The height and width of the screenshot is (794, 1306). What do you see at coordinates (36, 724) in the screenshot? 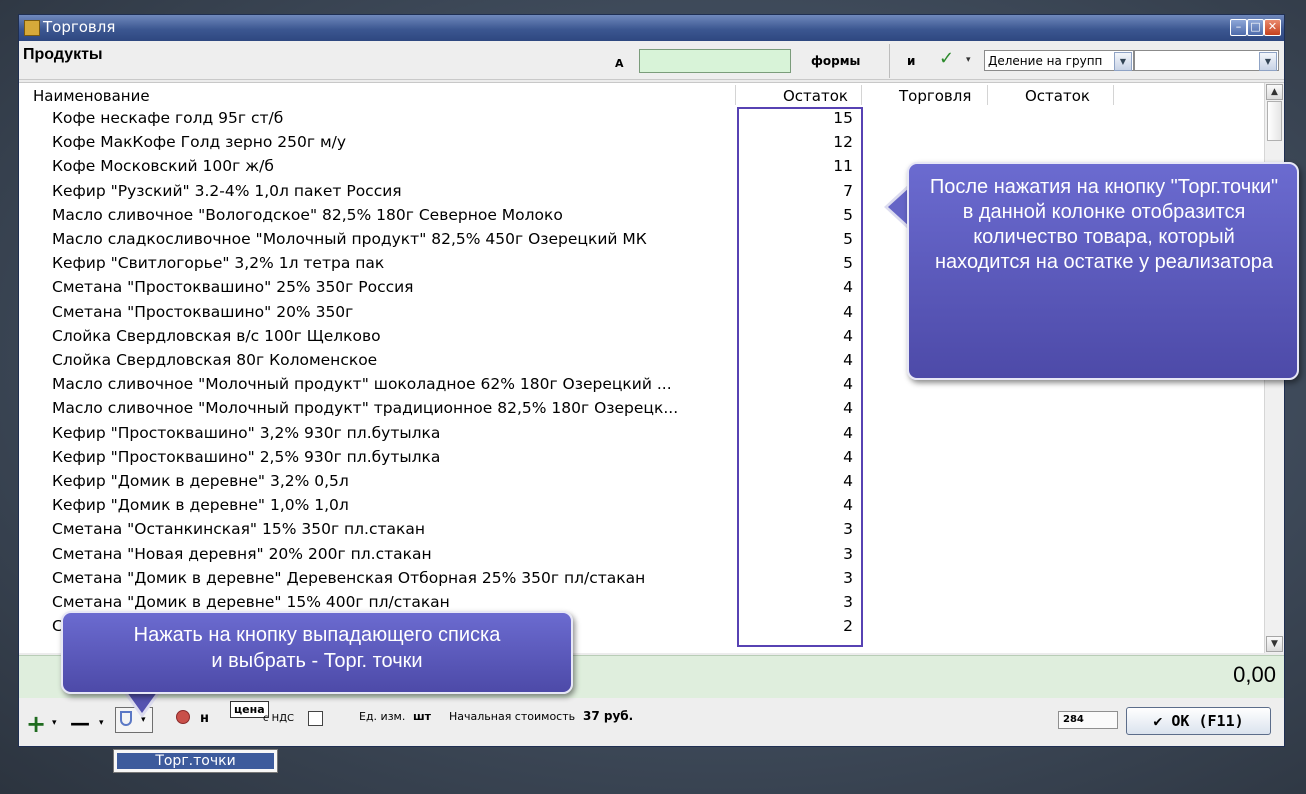
I see `add-icon: +` at bounding box center [36, 724].